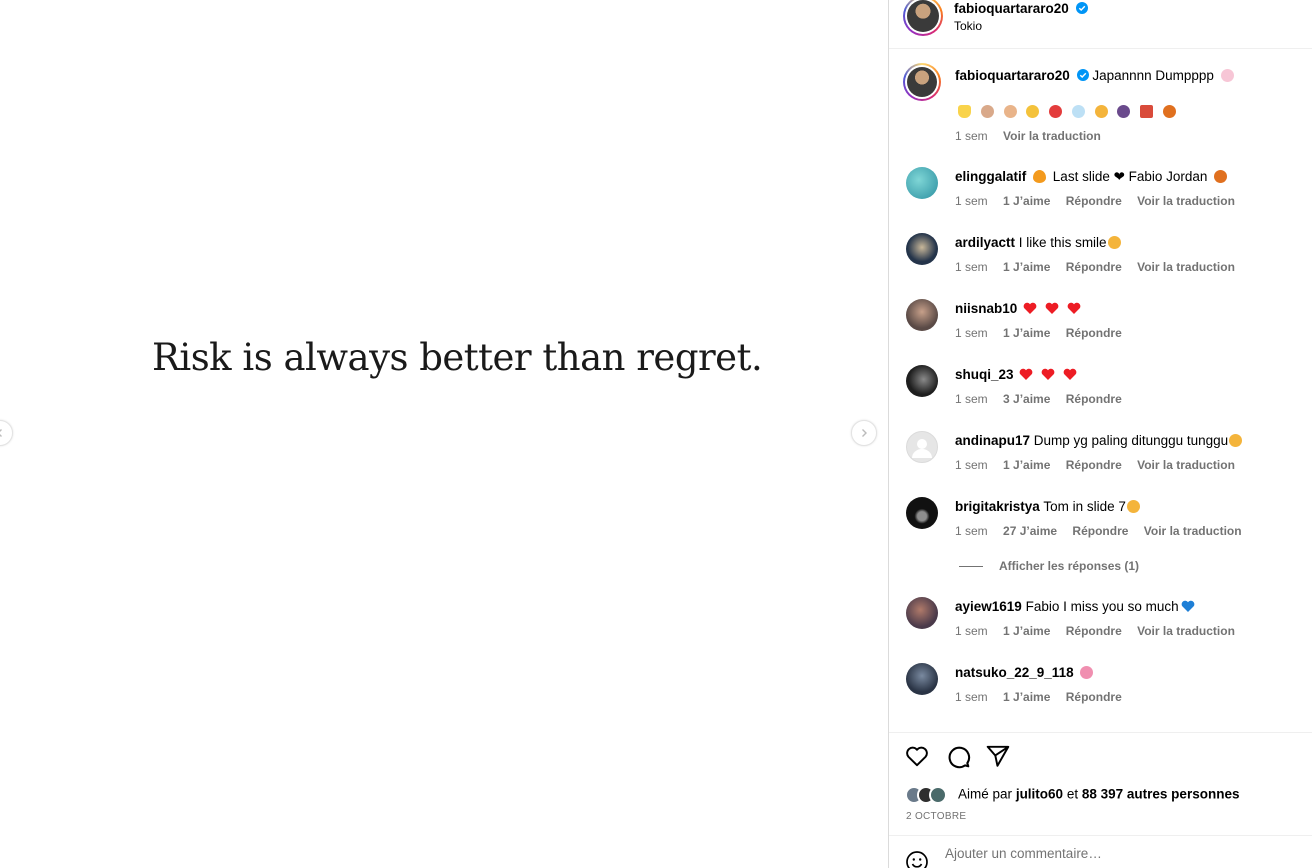 The width and height of the screenshot is (1312, 868). I want to click on hand-emoji-icon, so click(1010, 111).